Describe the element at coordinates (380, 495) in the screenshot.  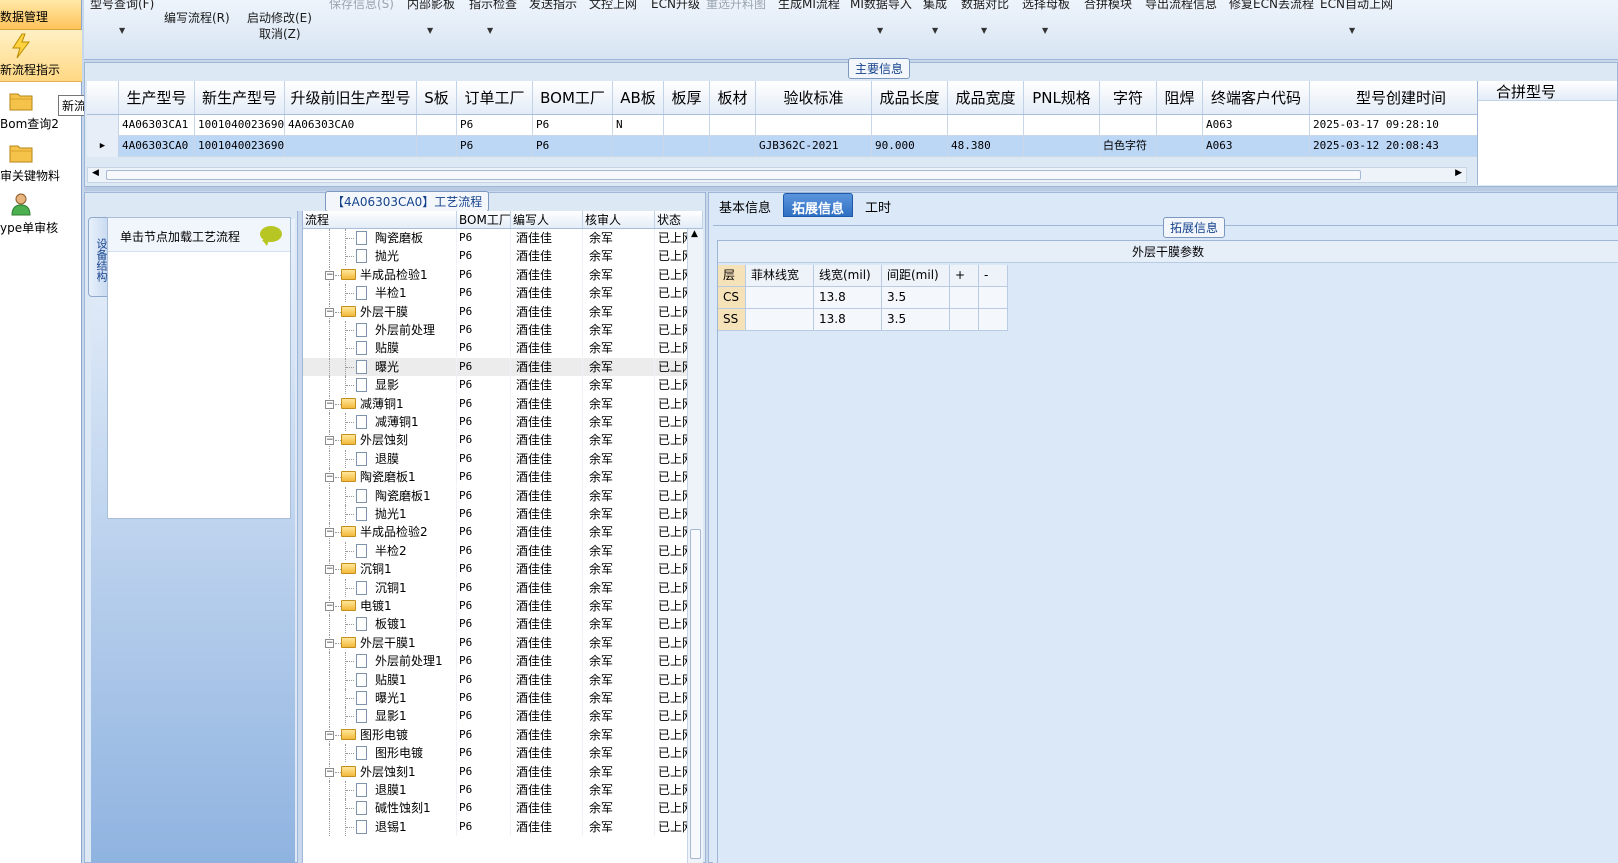
I see `tree-node: 陶瓷磨板1` at that location.